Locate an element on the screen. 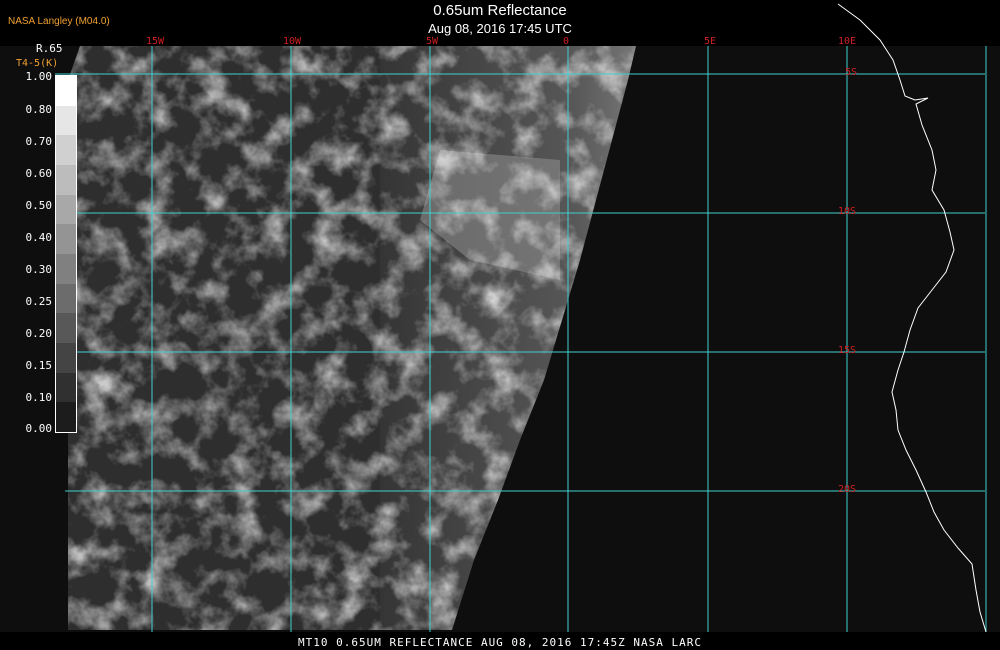  legend-tick: 0.70 is located at coordinates (39, 141).